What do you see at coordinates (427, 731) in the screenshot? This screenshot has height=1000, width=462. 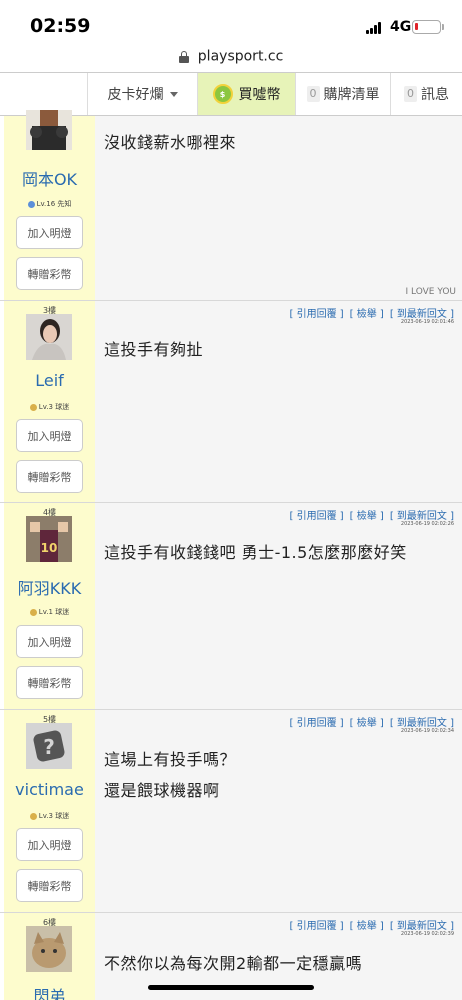 I see `post-time: 2023-06-19 02:02:34` at bounding box center [427, 731].